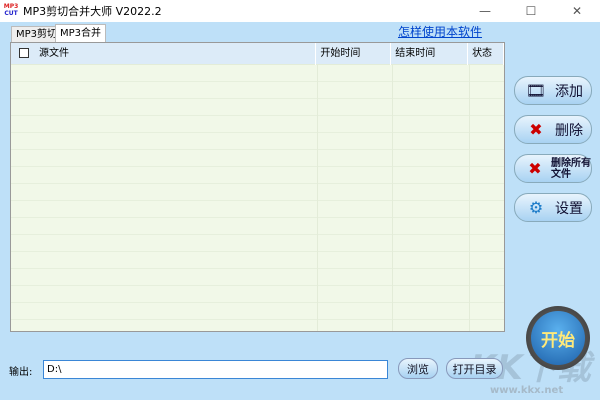 This screenshot has height=400, width=600. Describe the element at coordinates (486, 54) in the screenshot. I see `column-status: 状态` at that location.